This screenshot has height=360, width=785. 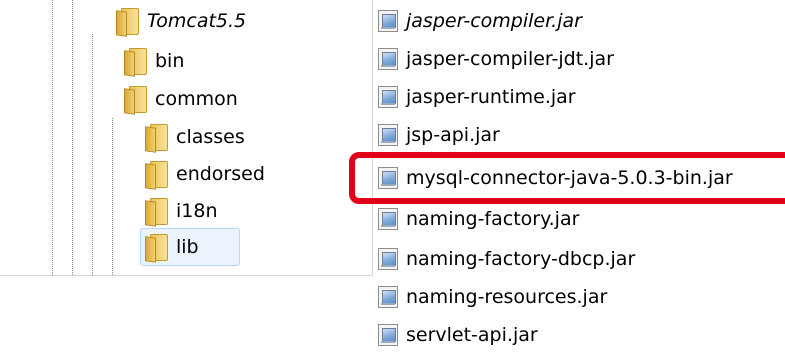 What do you see at coordinates (154, 61) in the screenshot?
I see `tree-item-bin: bin` at bounding box center [154, 61].